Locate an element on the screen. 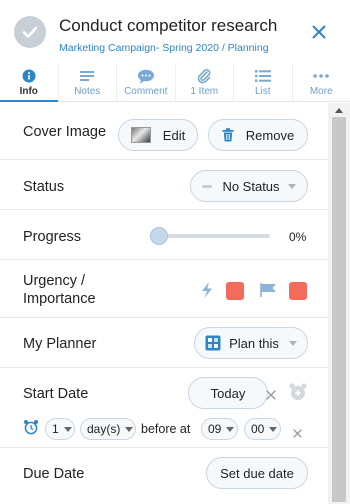  complete-task-button is located at coordinates (30, 32).